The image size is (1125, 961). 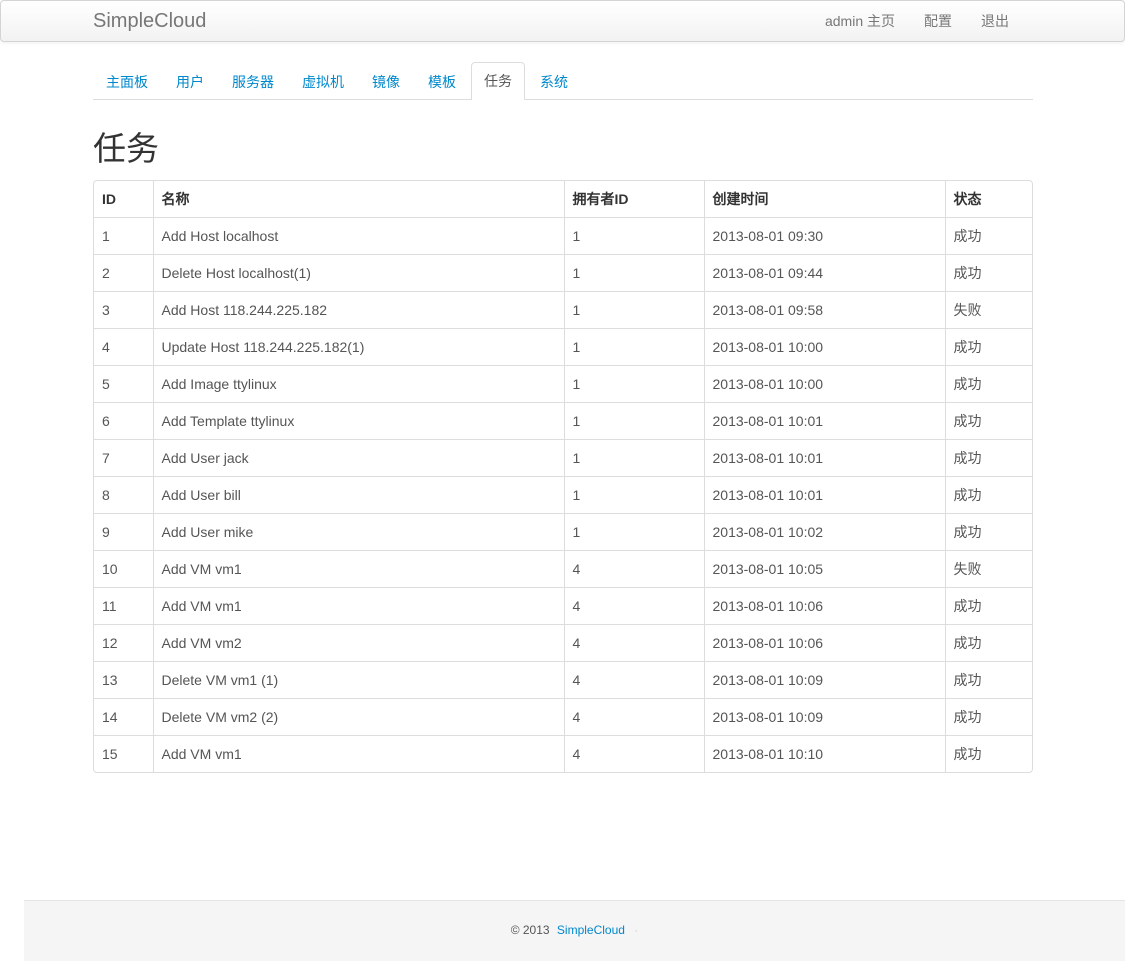 What do you see at coordinates (358, 384) in the screenshot?
I see `cell-name: Add Image ttylinux` at bounding box center [358, 384].